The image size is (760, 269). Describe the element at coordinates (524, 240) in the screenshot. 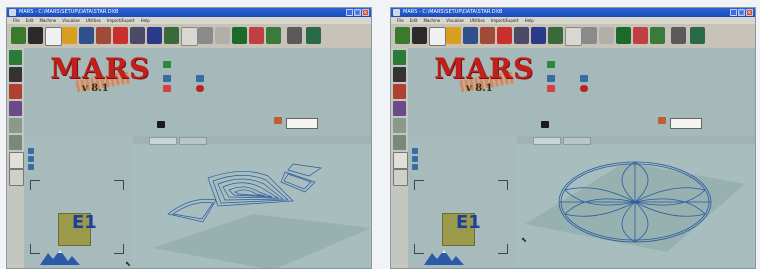

I see `mouse-cursor: ⬉` at that location.